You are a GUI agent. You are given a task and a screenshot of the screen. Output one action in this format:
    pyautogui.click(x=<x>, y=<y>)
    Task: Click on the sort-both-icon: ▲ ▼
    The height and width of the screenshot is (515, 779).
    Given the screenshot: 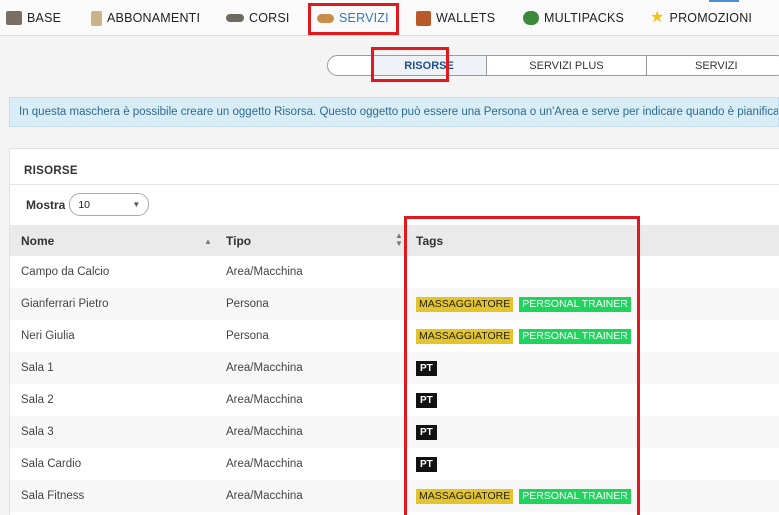 What is the action you would take?
    pyautogui.click(x=399, y=240)
    